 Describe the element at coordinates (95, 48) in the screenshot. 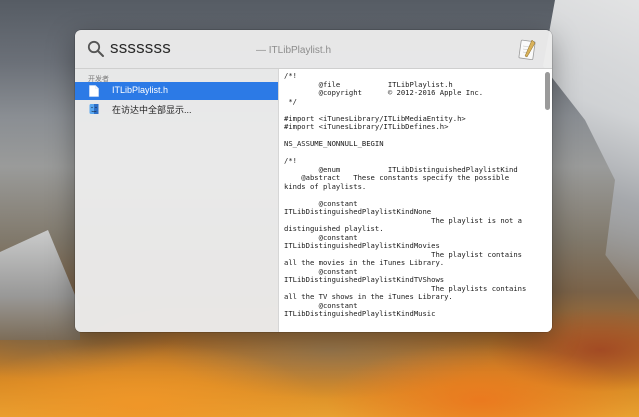

I see `search-icon` at that location.